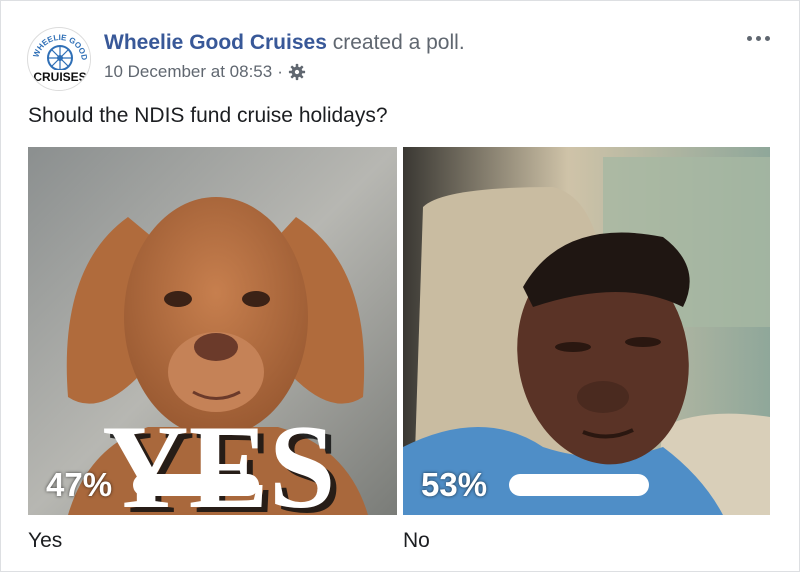 Image resolution: width=800 pixels, height=572 pixels. Describe the element at coordinates (79, 484) in the screenshot. I see `poll-option-yes-percent: 47%` at that location.